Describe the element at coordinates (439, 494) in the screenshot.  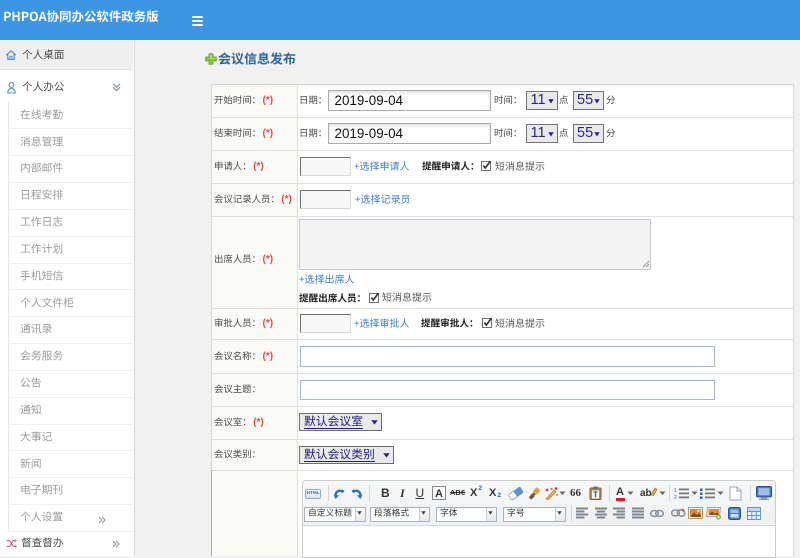
I see `svg-text: A` at that location.